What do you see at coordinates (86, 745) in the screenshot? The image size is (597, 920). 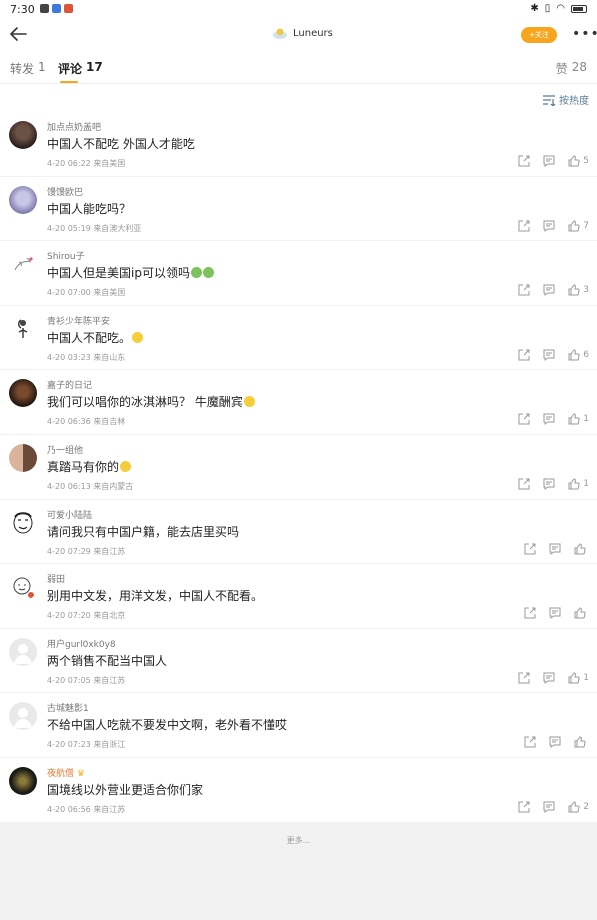 I see `comment-meta: 4-20 07:23 来自浙江` at bounding box center [86, 745].